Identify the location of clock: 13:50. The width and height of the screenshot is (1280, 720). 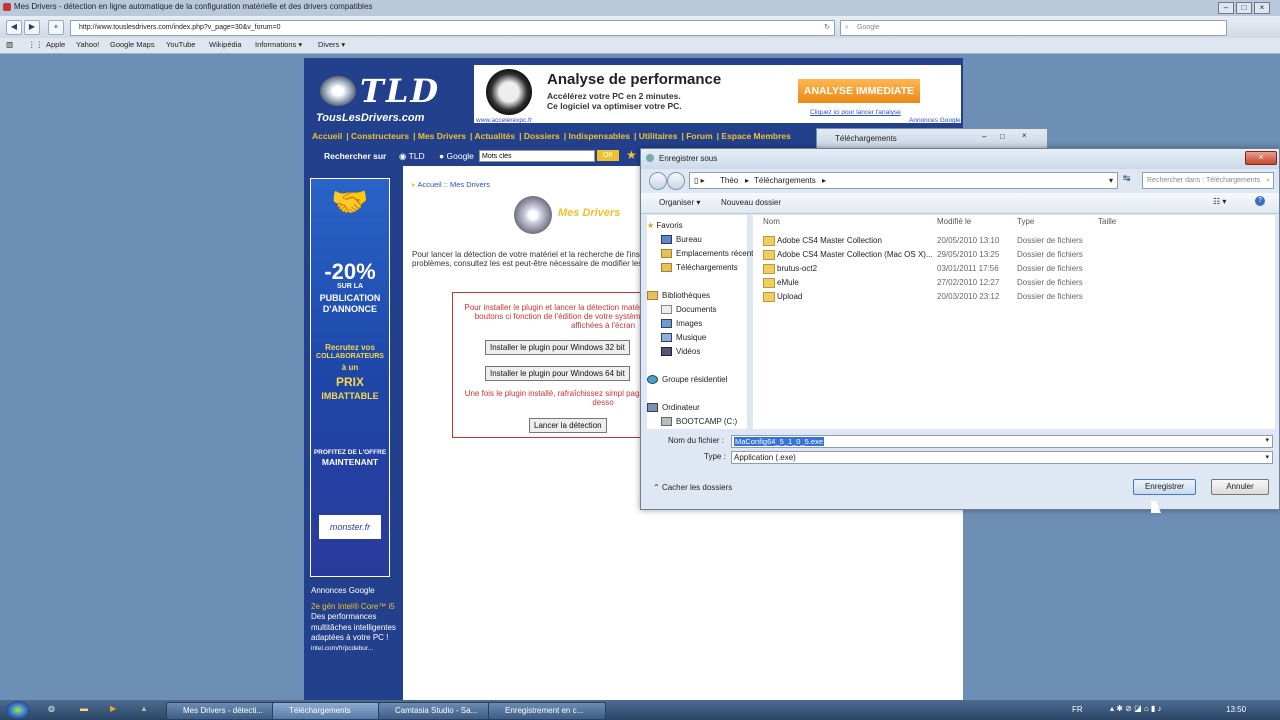
(1236, 709).